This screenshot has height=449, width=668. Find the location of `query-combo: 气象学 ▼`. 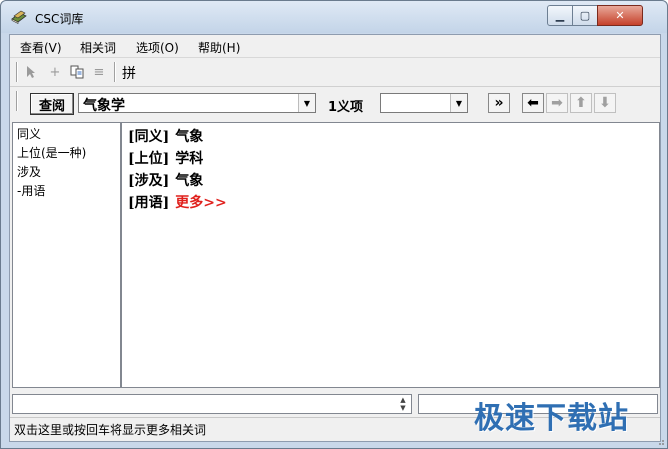

query-combo: 气象学 ▼ is located at coordinates (197, 103).